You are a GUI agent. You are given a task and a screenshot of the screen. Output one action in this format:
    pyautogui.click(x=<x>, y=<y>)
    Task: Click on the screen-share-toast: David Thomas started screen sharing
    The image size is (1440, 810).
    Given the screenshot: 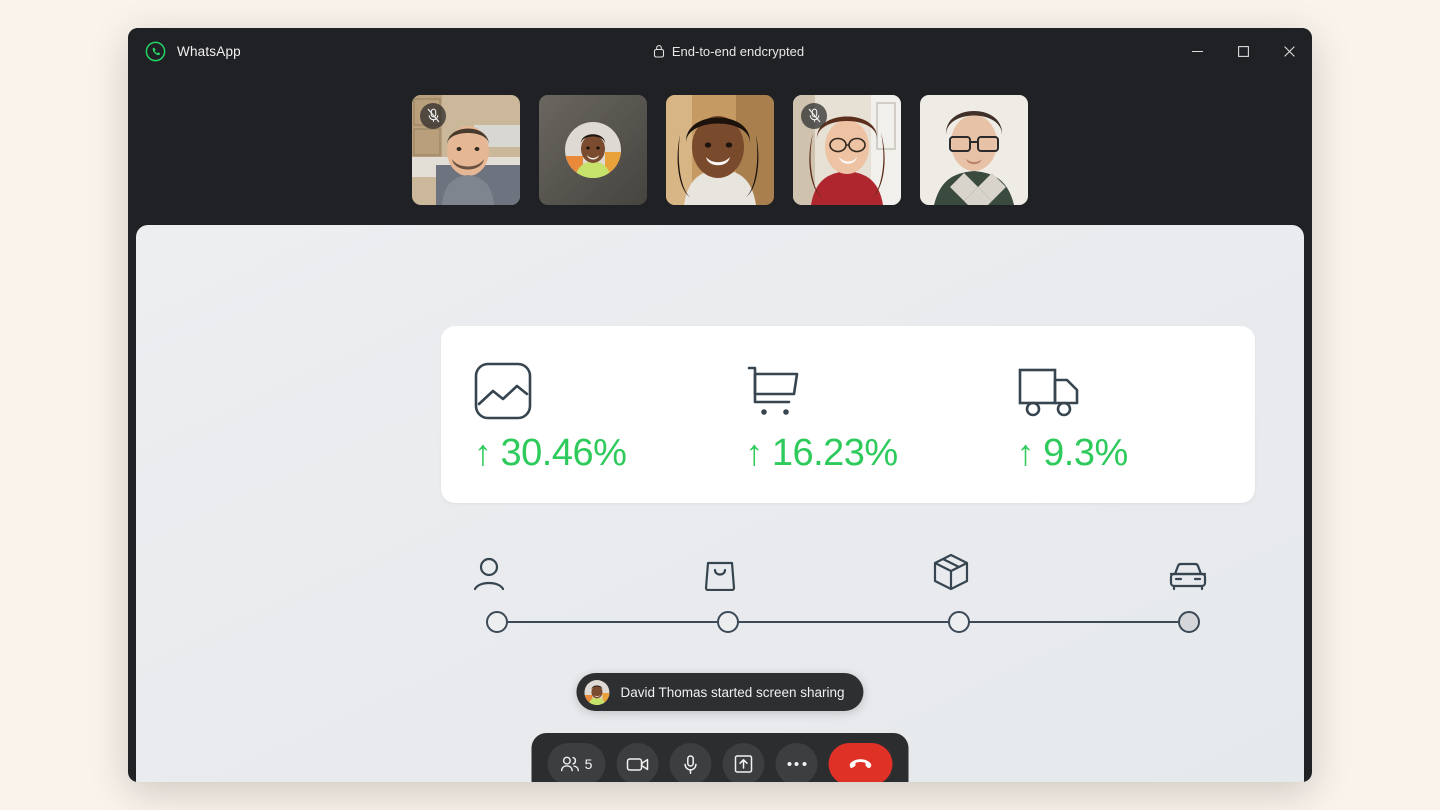 What is the action you would take?
    pyautogui.click(x=720, y=692)
    